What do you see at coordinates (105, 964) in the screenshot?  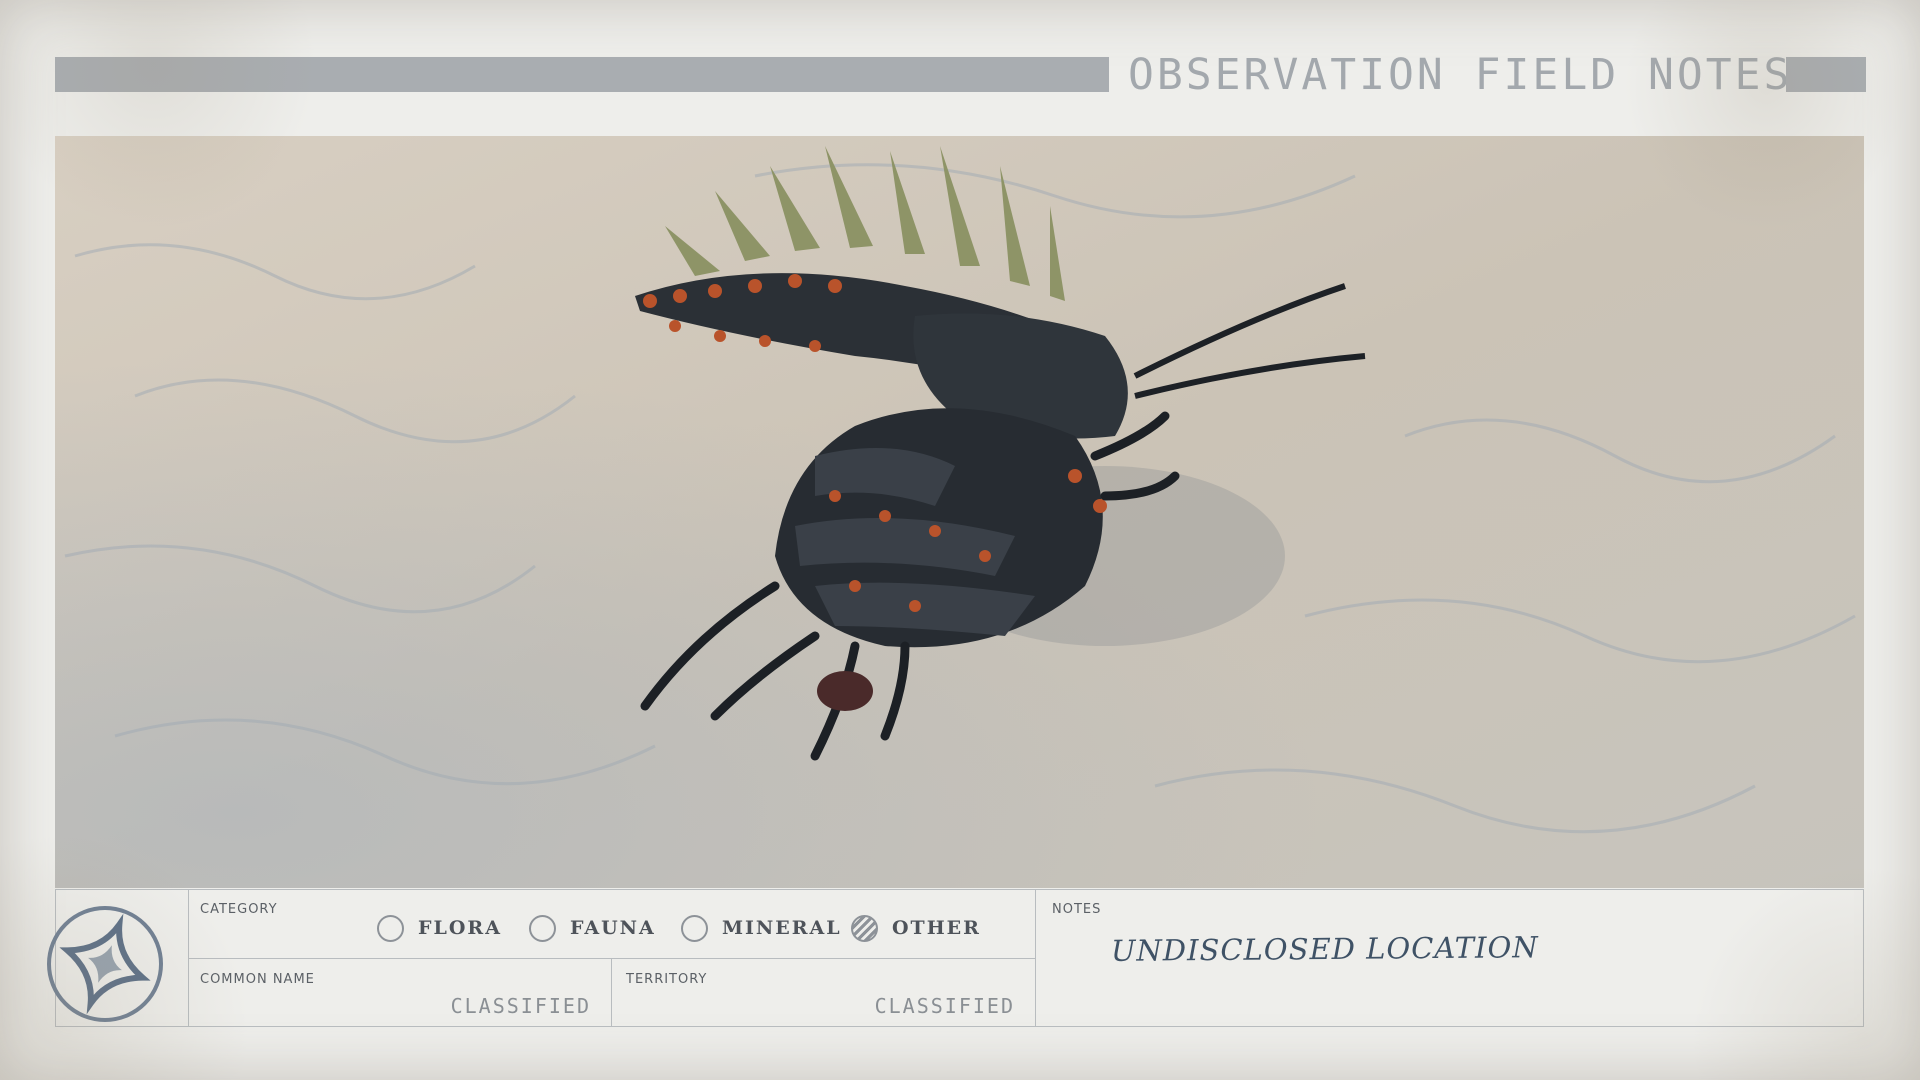 I see `compass-star-logo-icon` at bounding box center [105, 964].